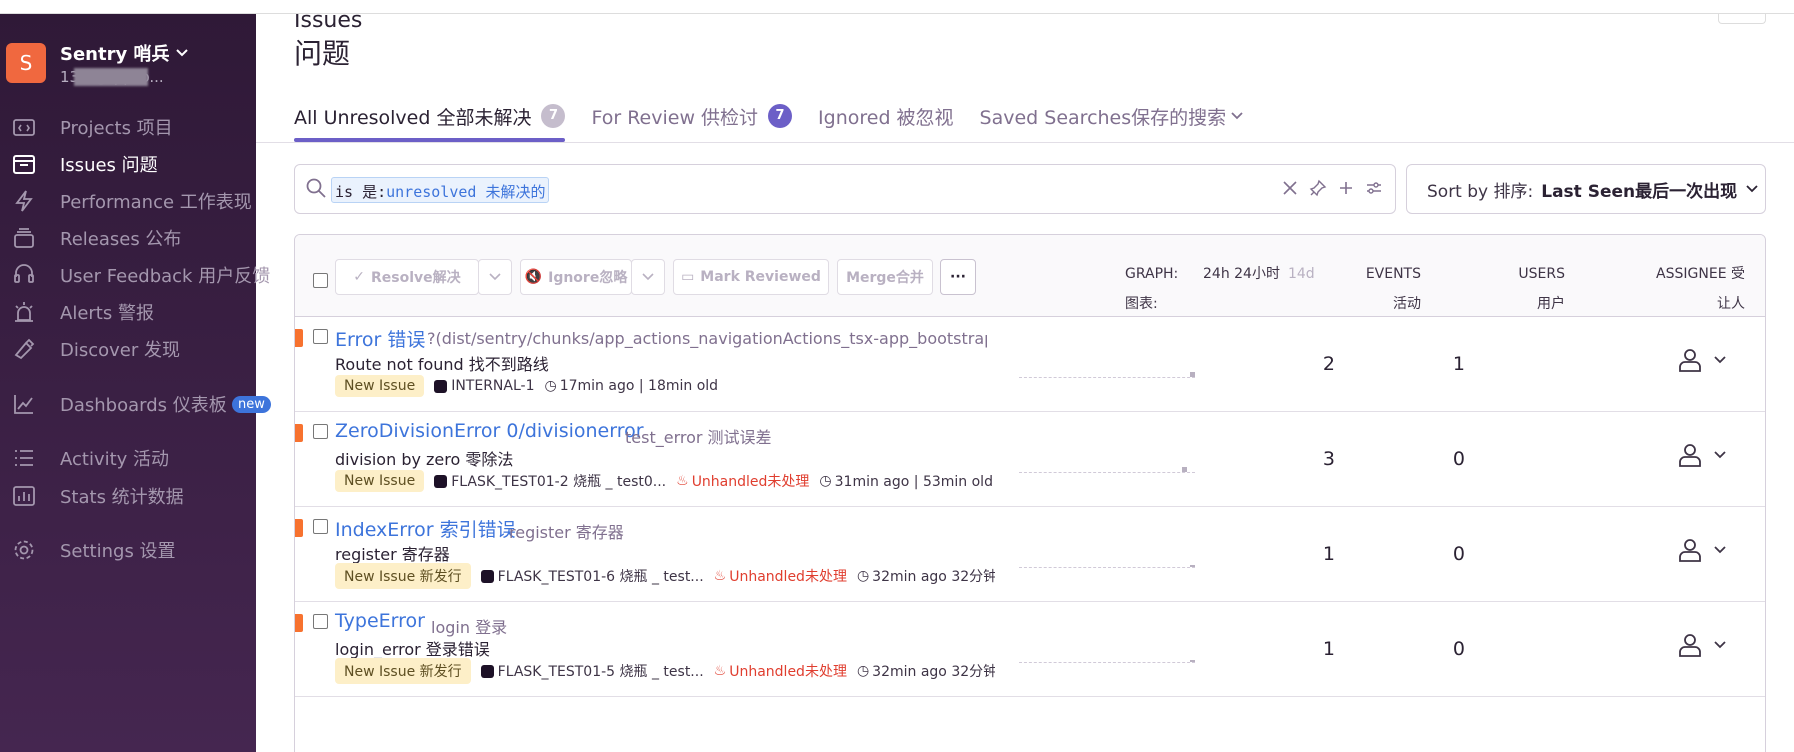 The width and height of the screenshot is (1794, 752). Describe the element at coordinates (412, 649) in the screenshot. I see `issue-message: login_error 登录错误` at that location.